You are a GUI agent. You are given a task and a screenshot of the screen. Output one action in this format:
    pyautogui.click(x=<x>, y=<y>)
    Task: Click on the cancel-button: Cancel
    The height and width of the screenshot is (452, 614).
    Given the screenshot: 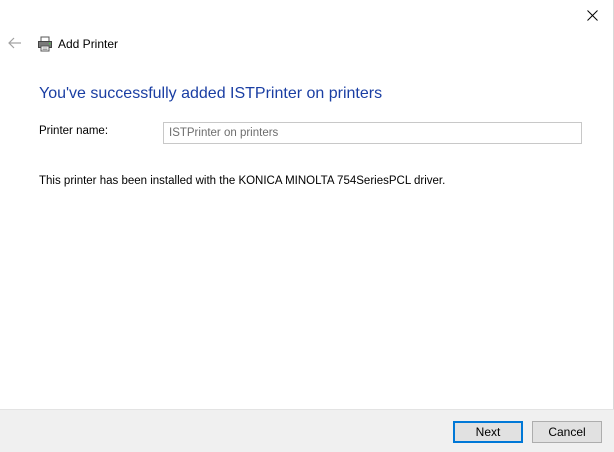 What is the action you would take?
    pyautogui.click(x=567, y=432)
    